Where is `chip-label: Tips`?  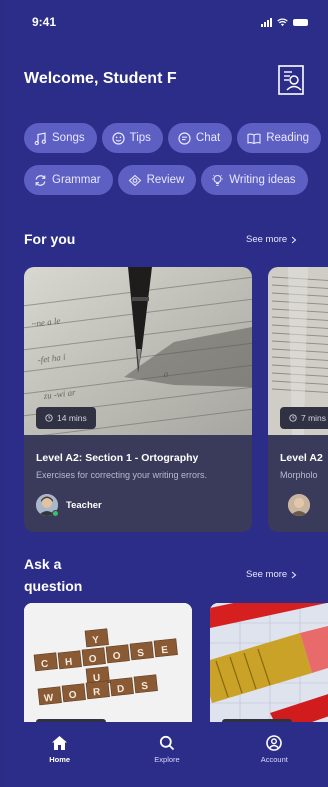
chip-label: Tips is located at coordinates (140, 138).